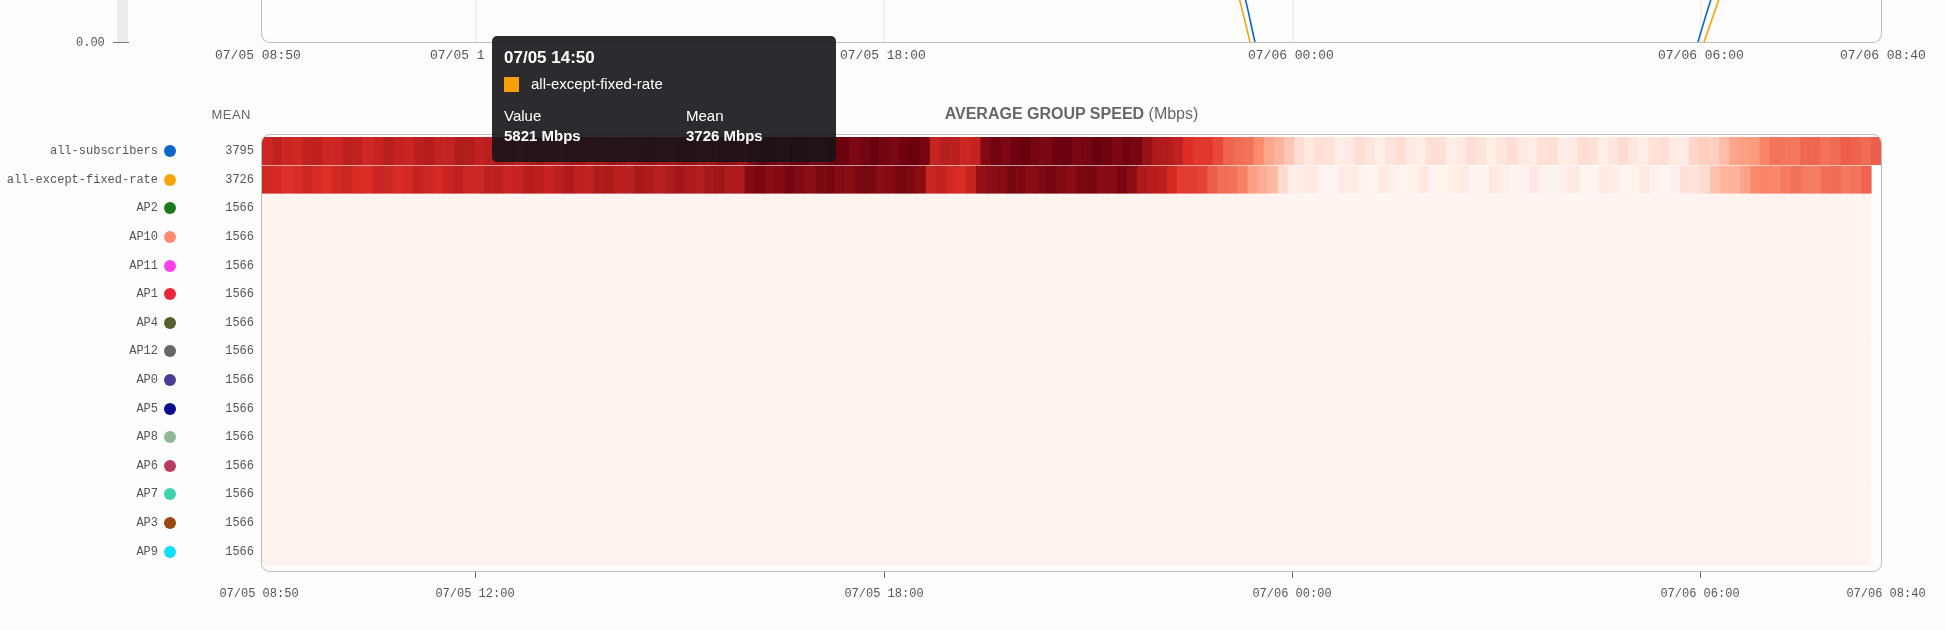 This screenshot has height=630, width=1946. I want to click on series-label: AP0, so click(147, 380).